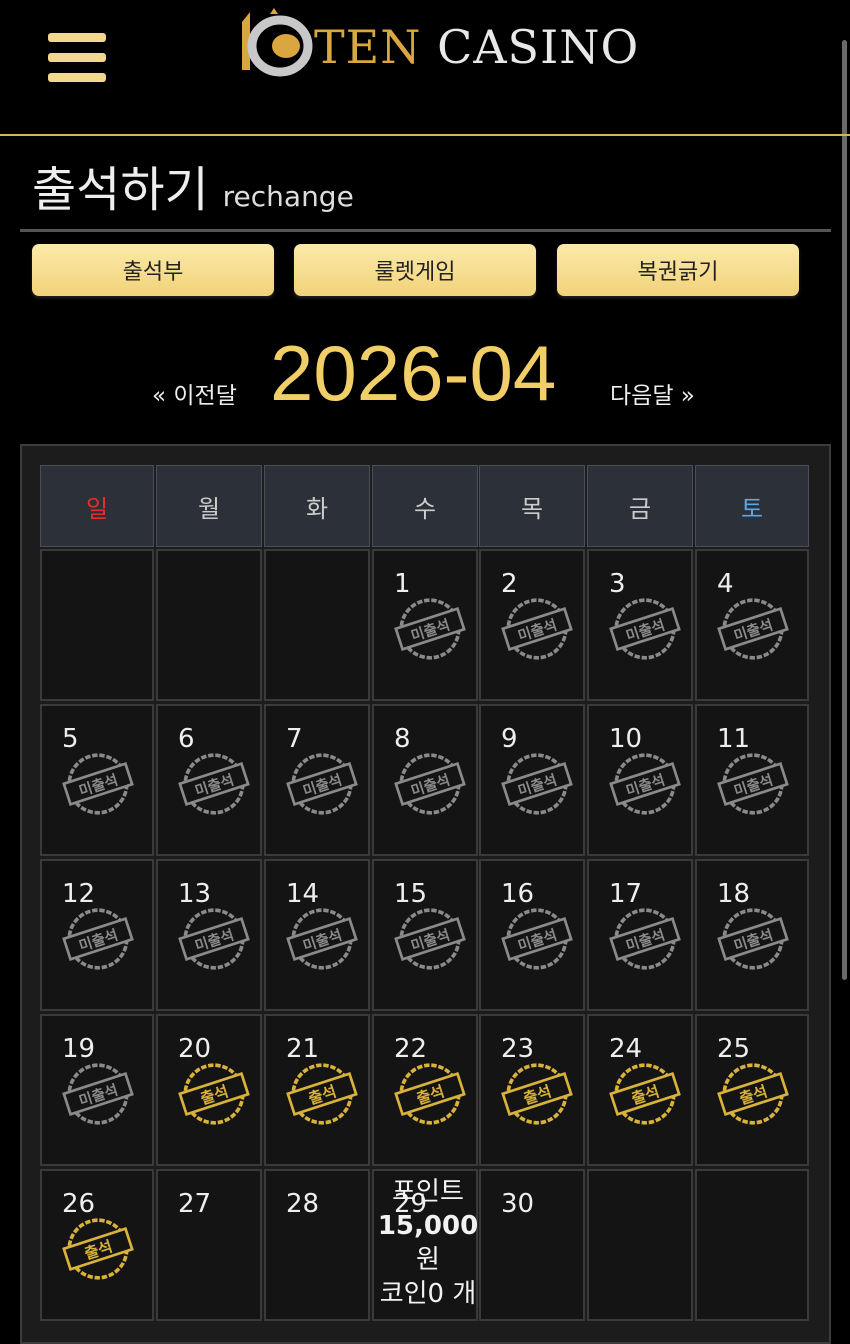 The height and width of the screenshot is (1344, 850). I want to click on logo-emblem-icon, so click(277, 42).